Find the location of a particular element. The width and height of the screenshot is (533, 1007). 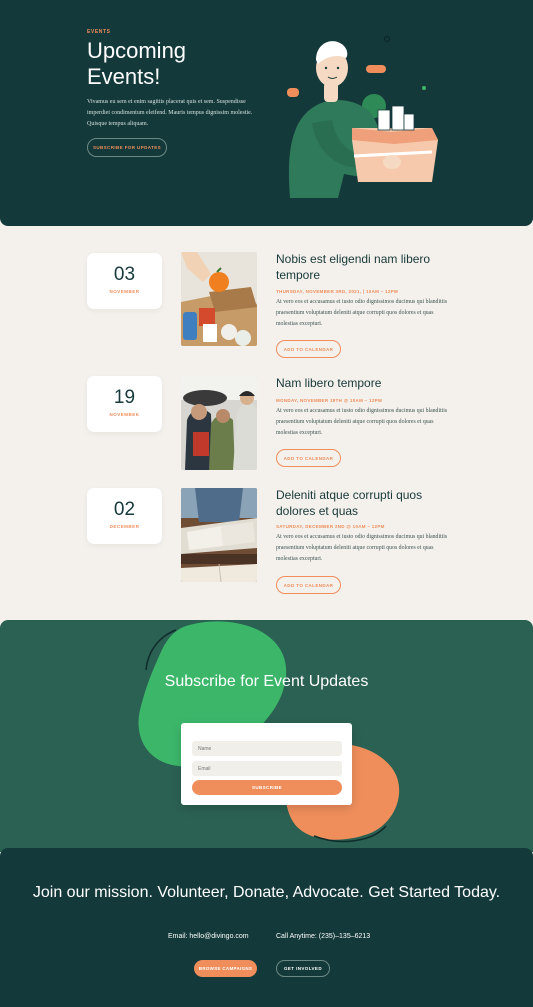

subscribe-title: Subscribe for Event Updates is located at coordinates (266, 681).